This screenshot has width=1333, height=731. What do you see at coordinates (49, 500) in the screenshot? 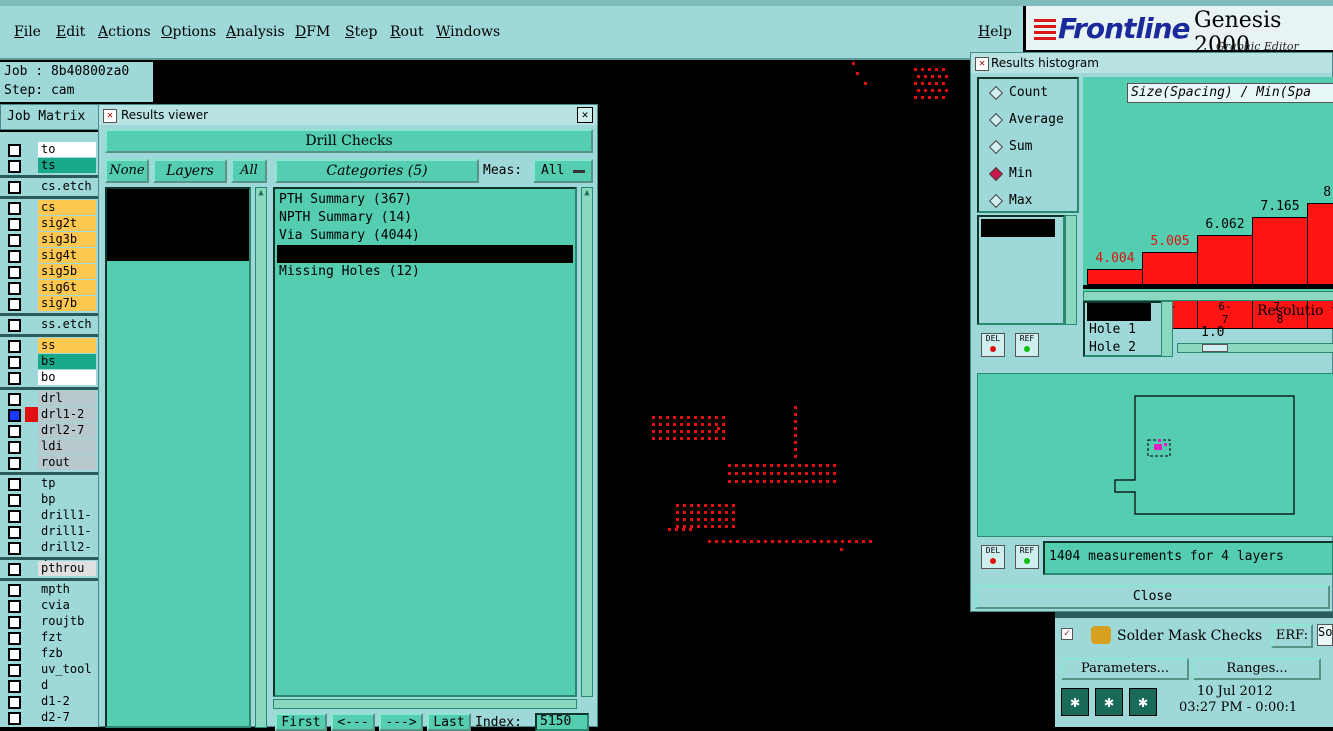
I see `layer-row: bp` at bounding box center [49, 500].